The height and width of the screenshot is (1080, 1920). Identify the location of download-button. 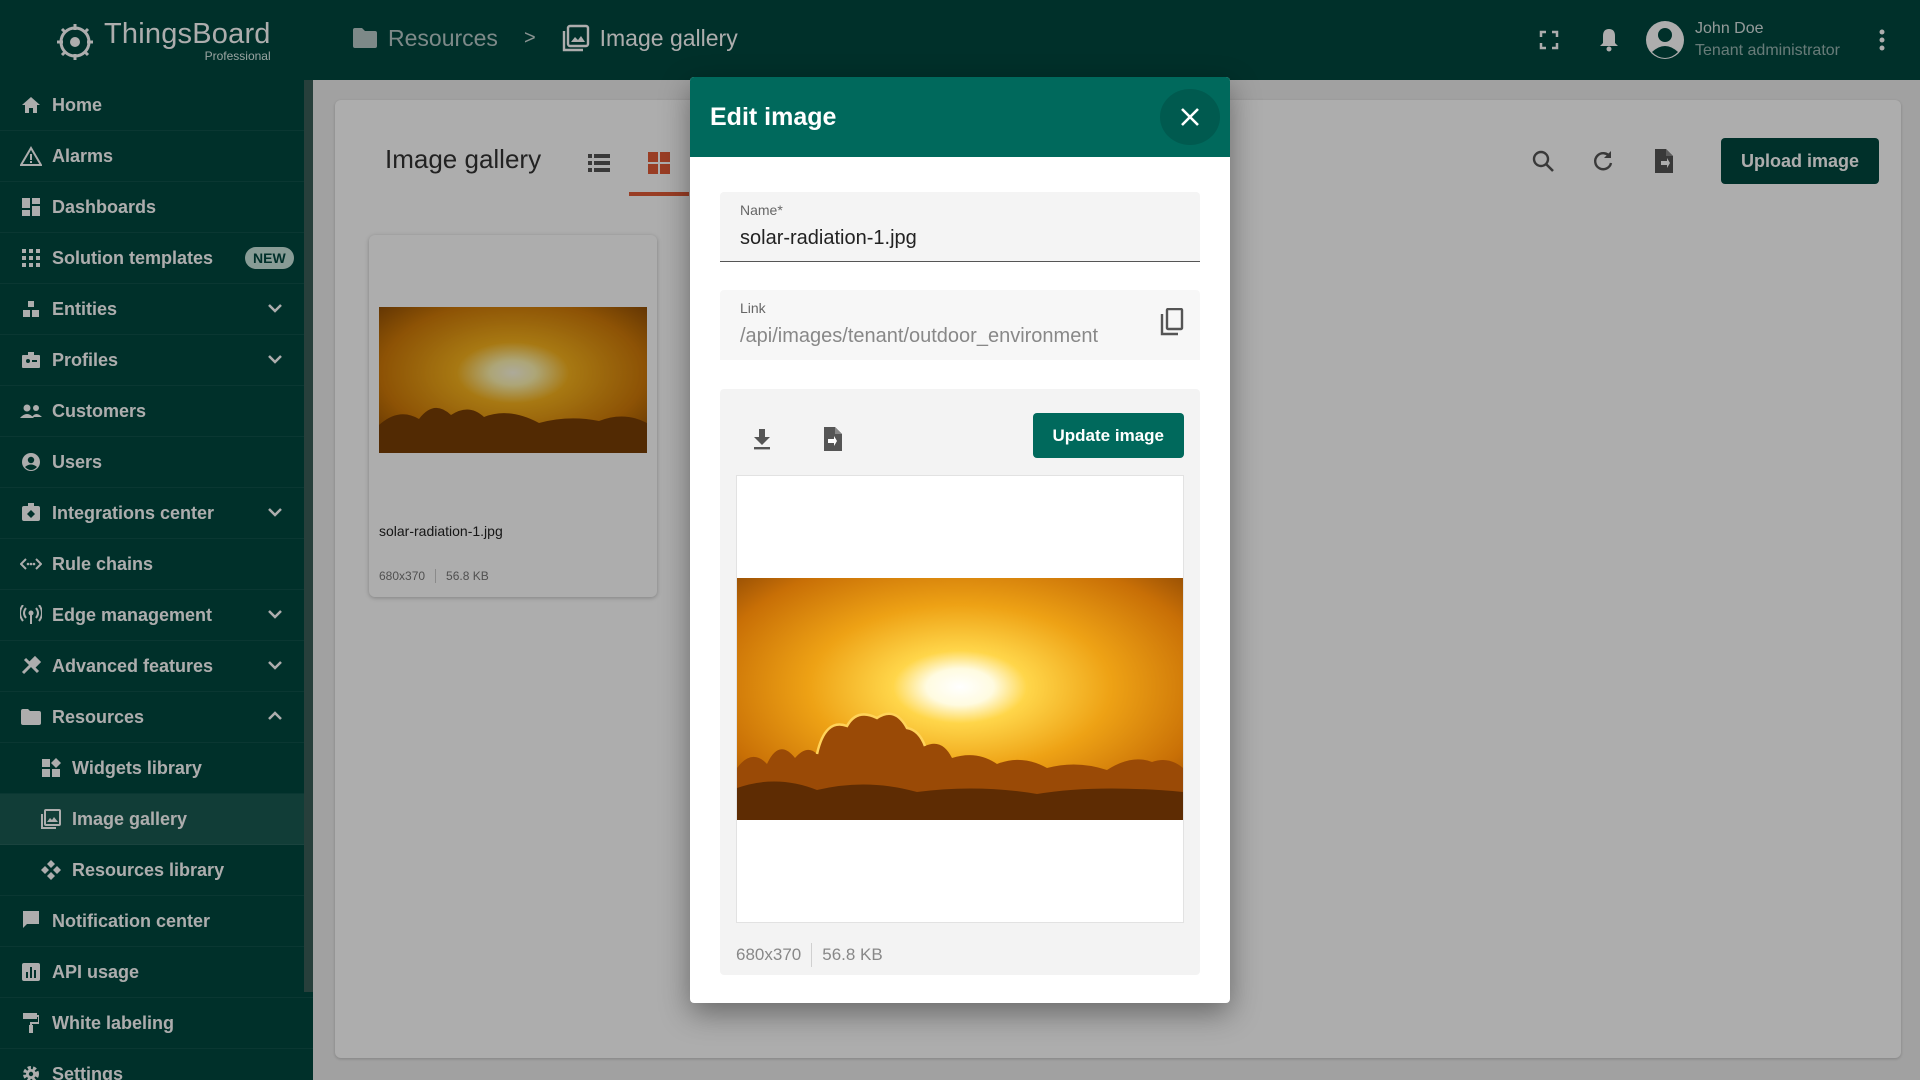
(762, 439).